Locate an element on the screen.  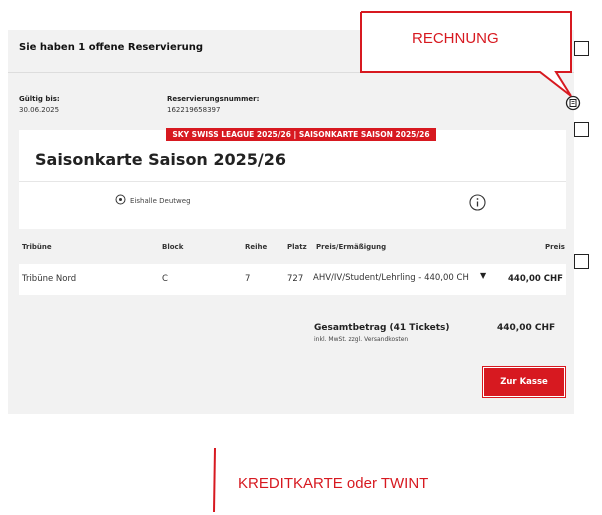
invoice-callout-box is located at coordinates (466, 54).